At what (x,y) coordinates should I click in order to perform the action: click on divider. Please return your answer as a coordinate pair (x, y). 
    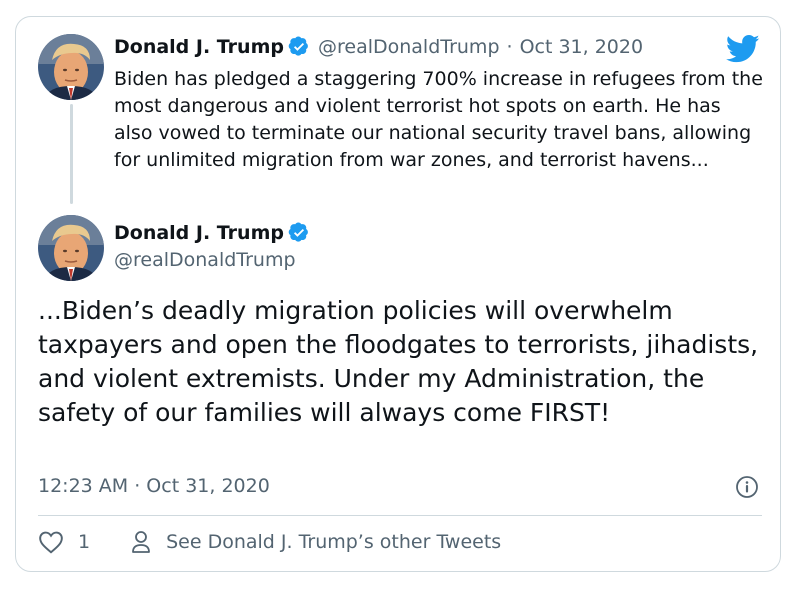
    Looking at the image, I should click on (400, 515).